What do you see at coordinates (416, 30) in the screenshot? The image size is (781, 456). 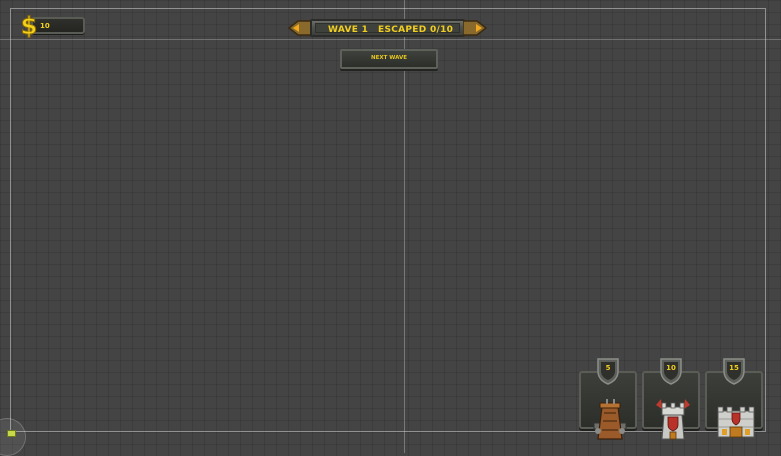 I see `escaped-counter: ESCAPED 0/10` at bounding box center [416, 30].